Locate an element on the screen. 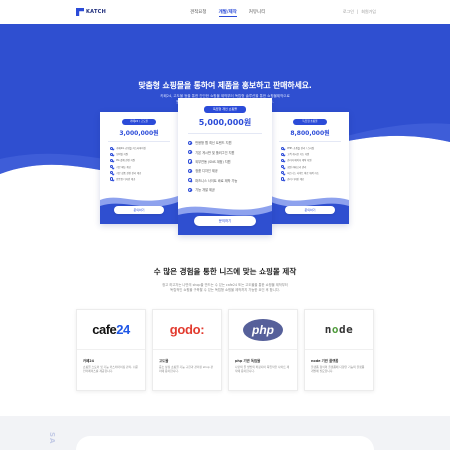 The width and height of the screenshot is (450, 450). plan-price: 8,800,000원 is located at coordinates (310, 133).